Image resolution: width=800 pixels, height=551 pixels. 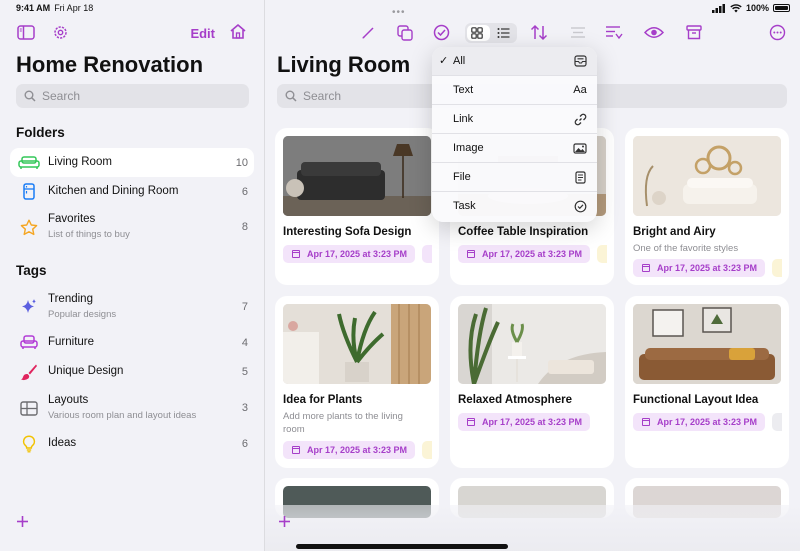 What do you see at coordinates (539, 32) in the screenshot?
I see `sort-icon` at bounding box center [539, 32].